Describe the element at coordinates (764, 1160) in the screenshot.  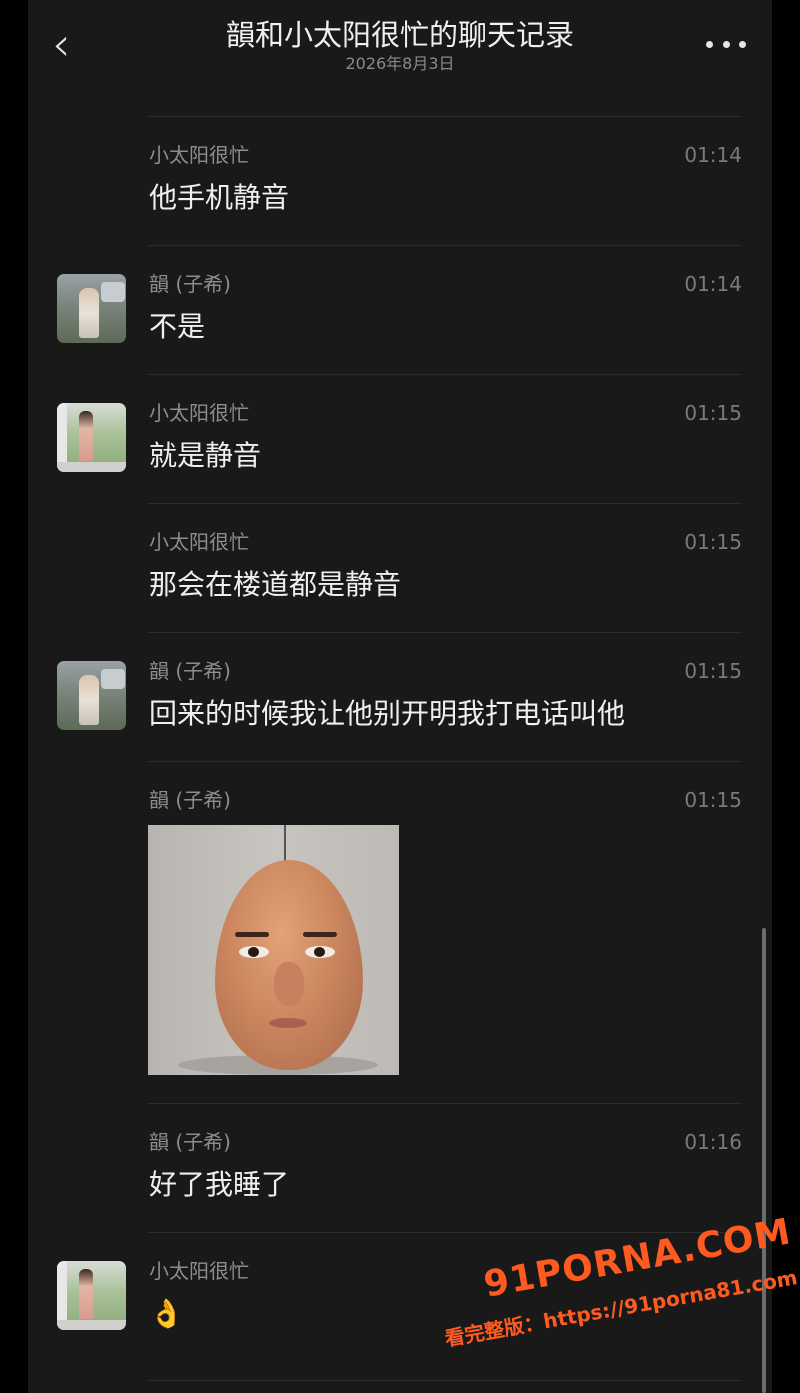
I see `scrollbar` at that location.